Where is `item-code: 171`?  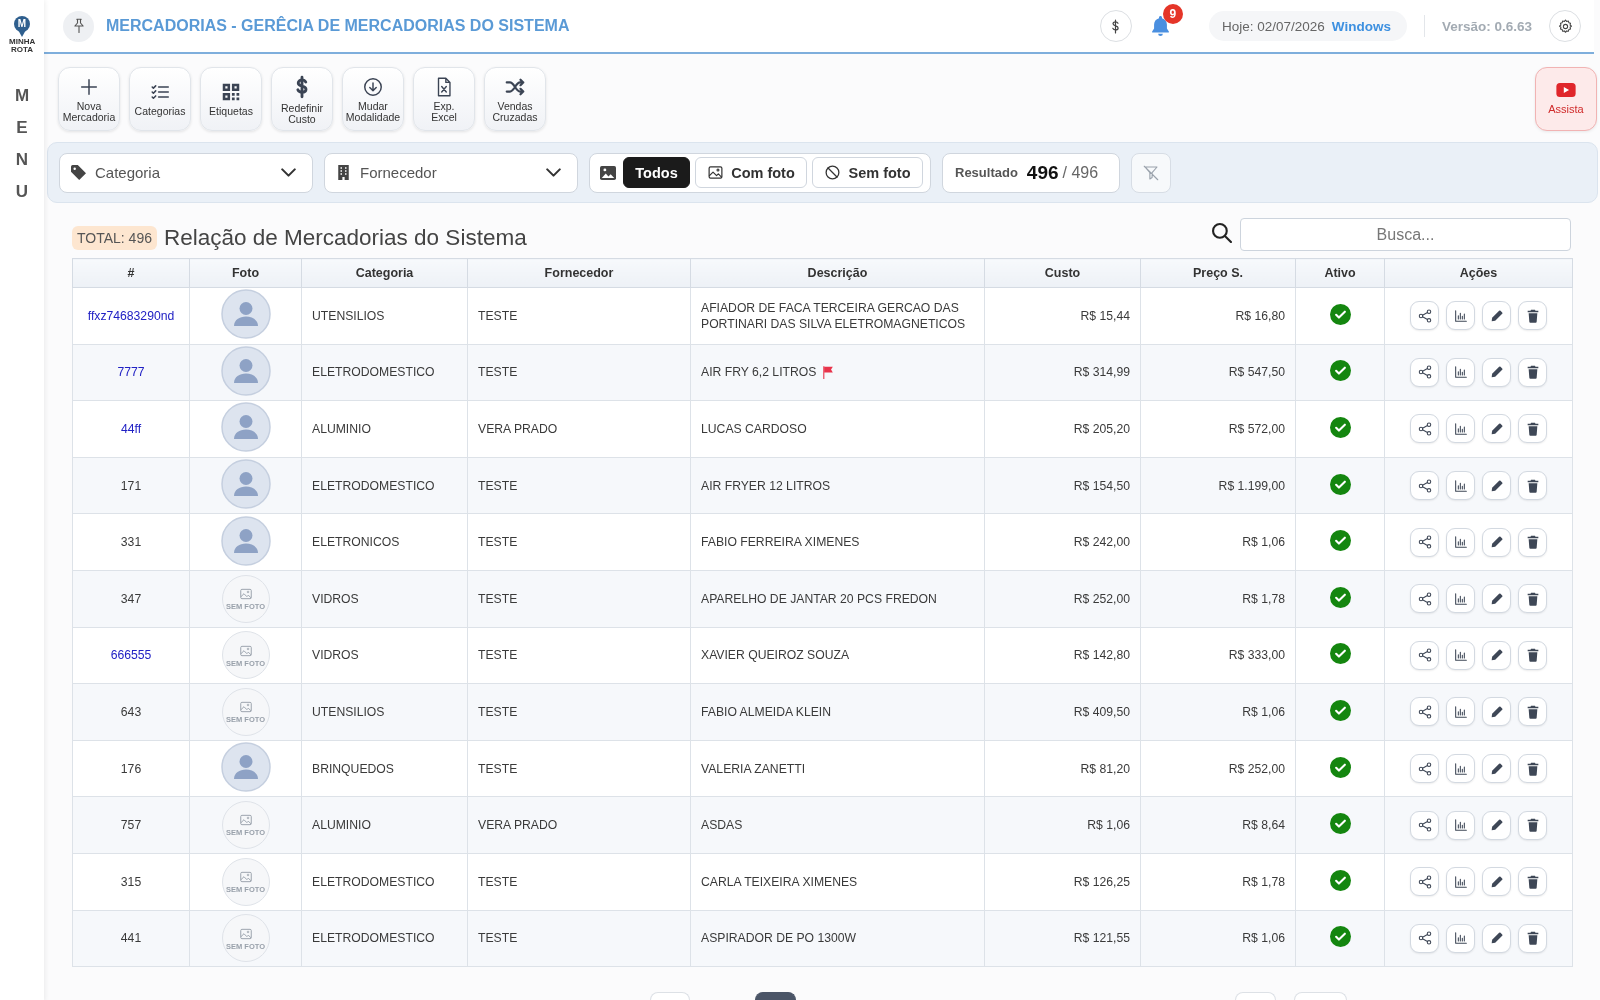
item-code: 171 is located at coordinates (131, 485).